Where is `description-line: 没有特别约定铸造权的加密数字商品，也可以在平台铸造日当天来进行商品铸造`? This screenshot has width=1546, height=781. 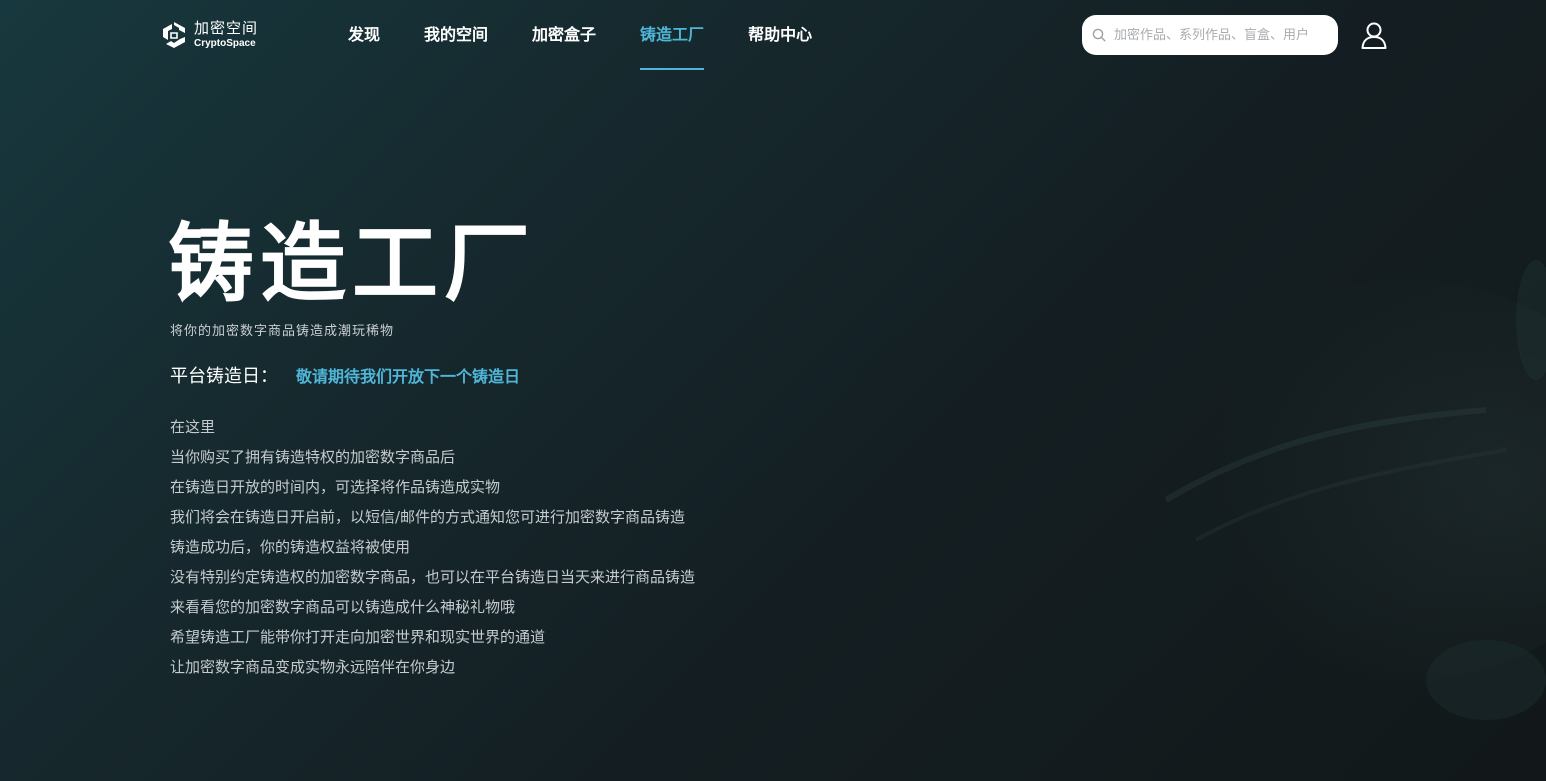
description-line: 没有特别约定铸造权的加密数字商品，也可以在平台铸造日当天来进行商品铸造 is located at coordinates (433, 577).